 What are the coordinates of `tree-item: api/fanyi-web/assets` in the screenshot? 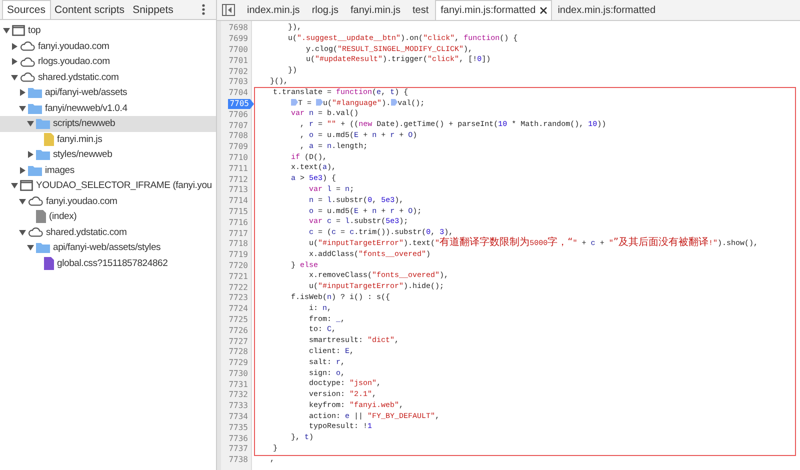 It's located at (108, 92).